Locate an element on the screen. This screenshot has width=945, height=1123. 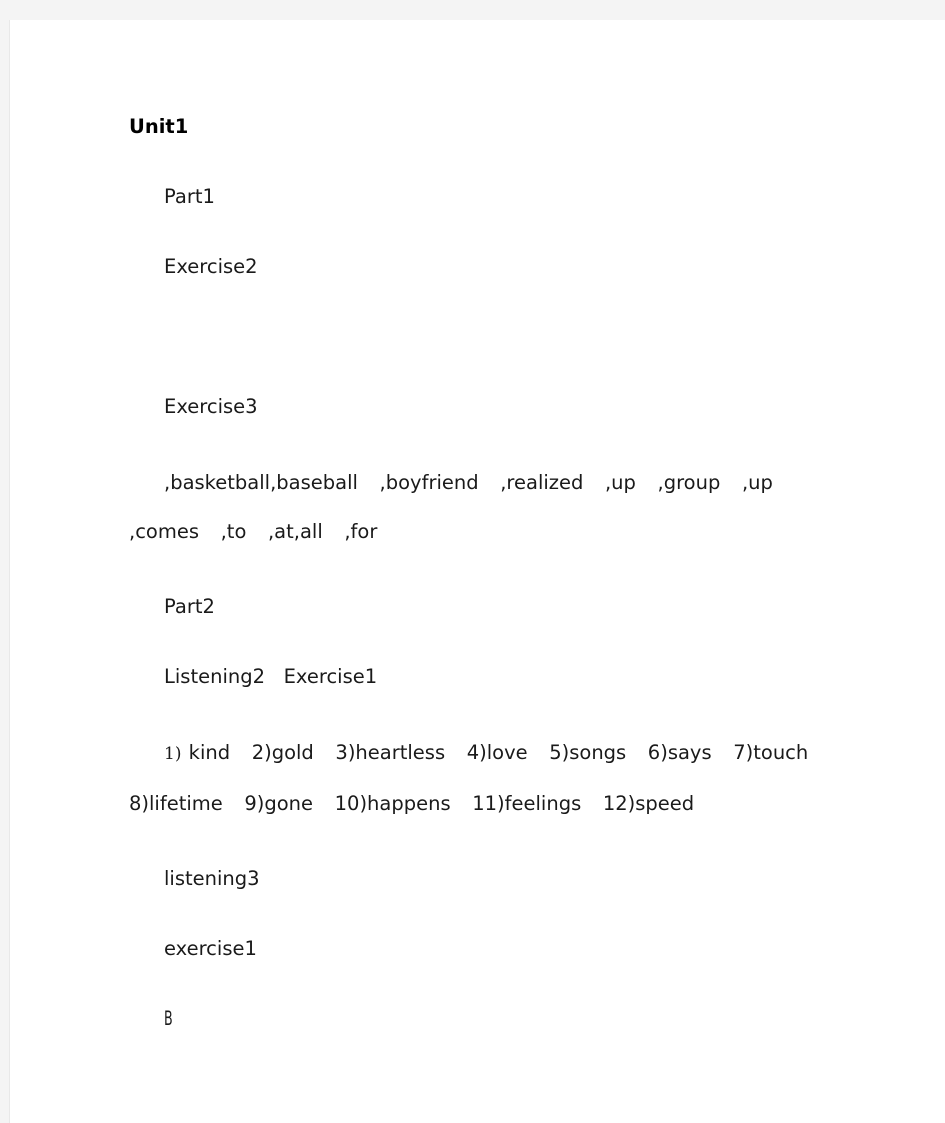
paragraph-answer-b: B is located at coordinates (481, 1019).